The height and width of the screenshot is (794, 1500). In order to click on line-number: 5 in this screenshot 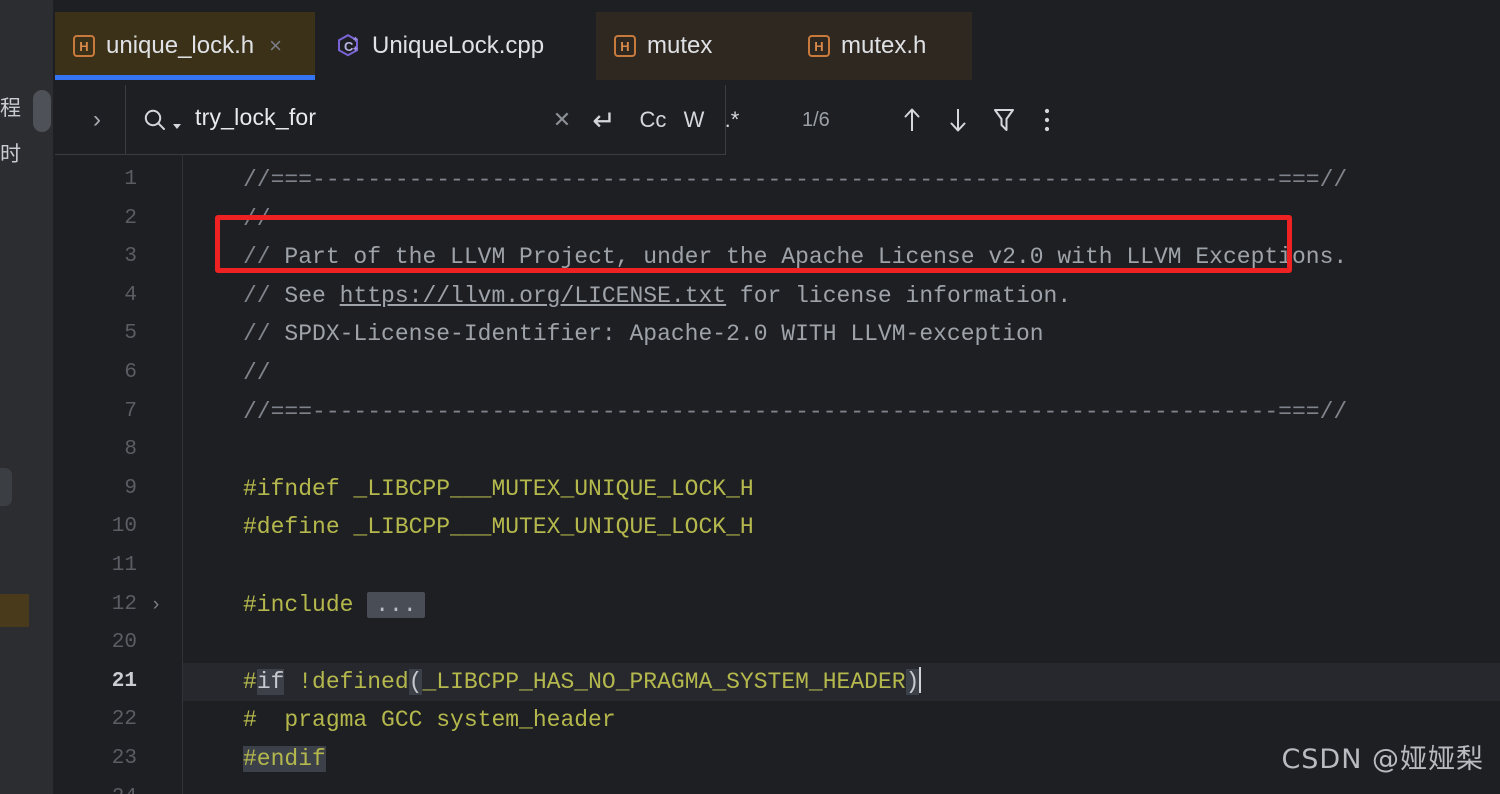, I will do `click(130, 334)`.